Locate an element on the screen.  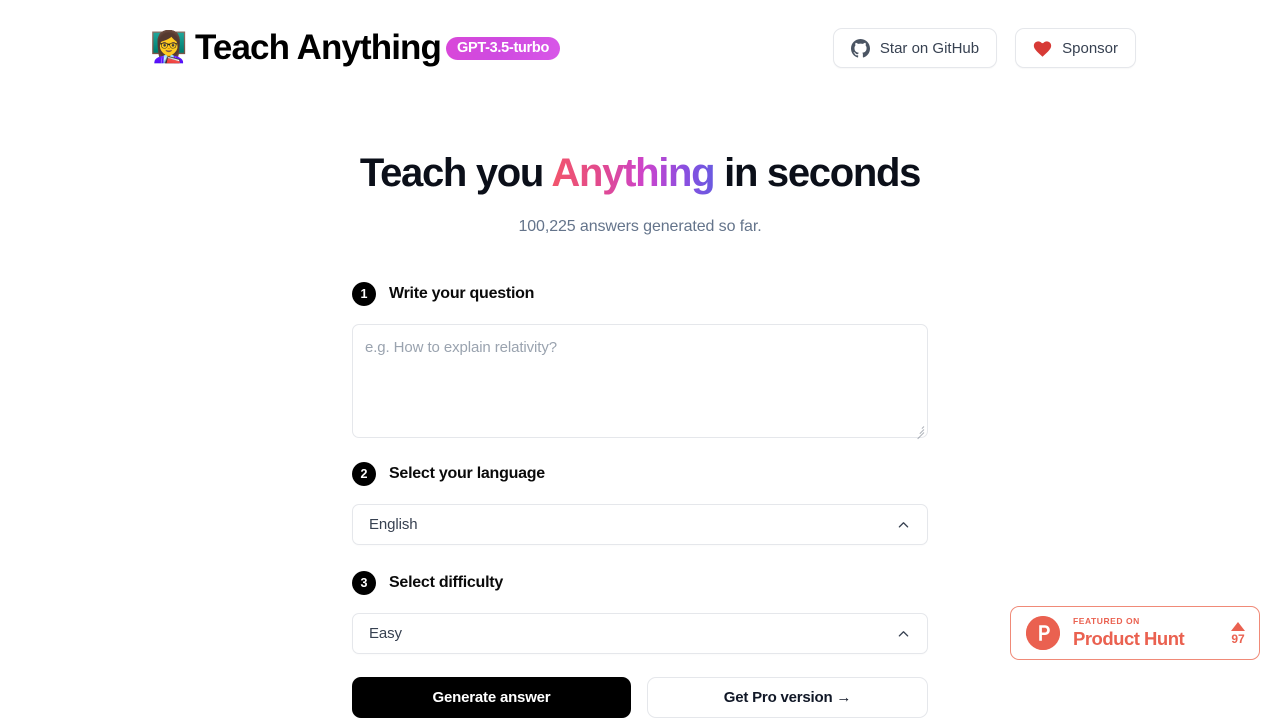
language-select-value: English is located at coordinates (393, 524).